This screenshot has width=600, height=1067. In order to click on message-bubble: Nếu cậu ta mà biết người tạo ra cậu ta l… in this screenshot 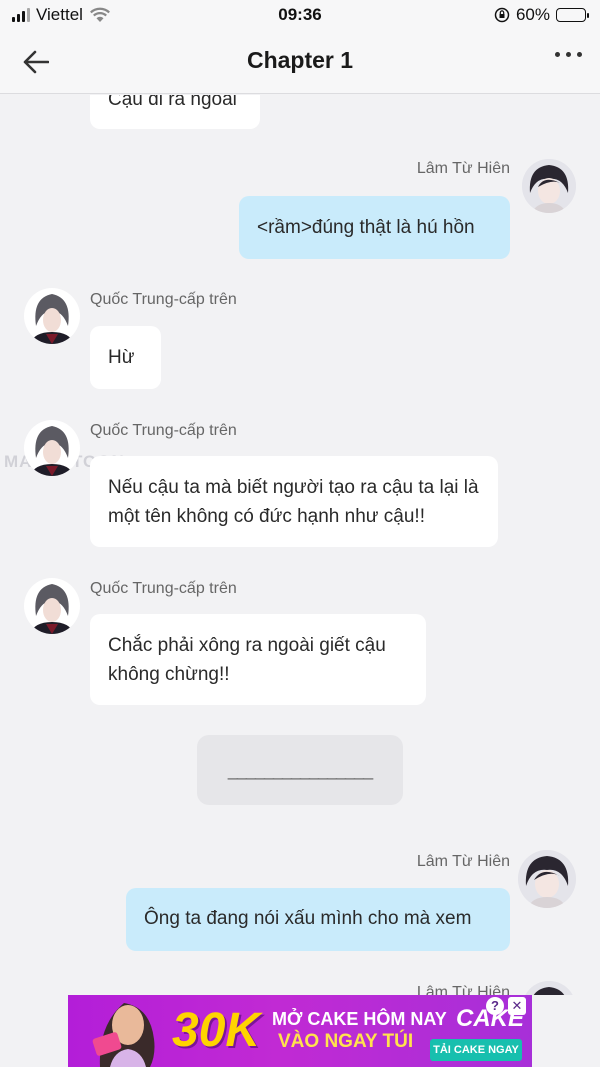, I will do `click(294, 501)`.